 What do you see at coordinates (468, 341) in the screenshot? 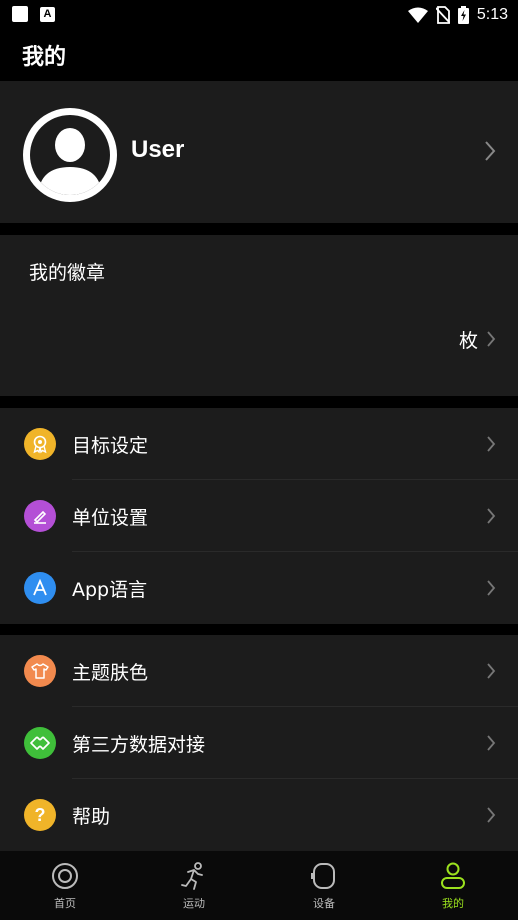
I see `badge-count-unit: 枚` at bounding box center [468, 341].